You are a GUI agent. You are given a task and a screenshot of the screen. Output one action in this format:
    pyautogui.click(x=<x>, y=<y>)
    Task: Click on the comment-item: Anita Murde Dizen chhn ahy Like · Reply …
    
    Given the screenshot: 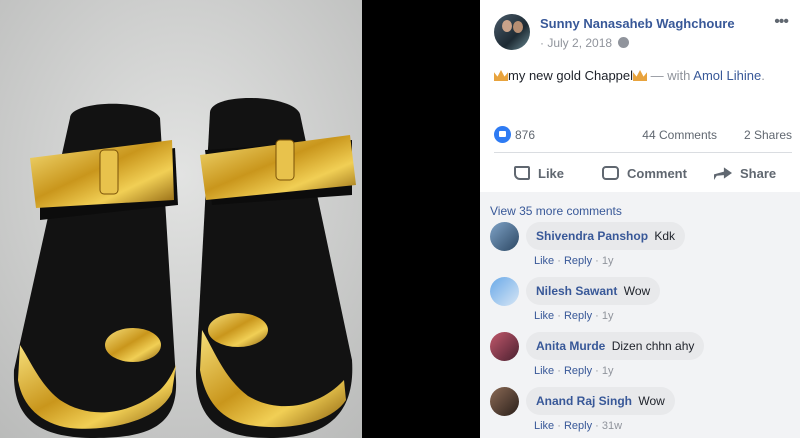 What is the action you would take?
    pyautogui.click(x=640, y=357)
    